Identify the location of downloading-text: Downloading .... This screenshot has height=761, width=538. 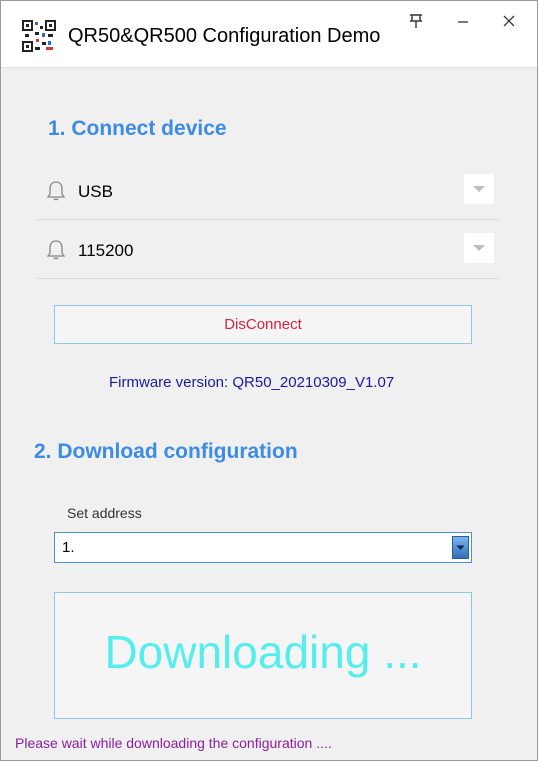
(263, 652).